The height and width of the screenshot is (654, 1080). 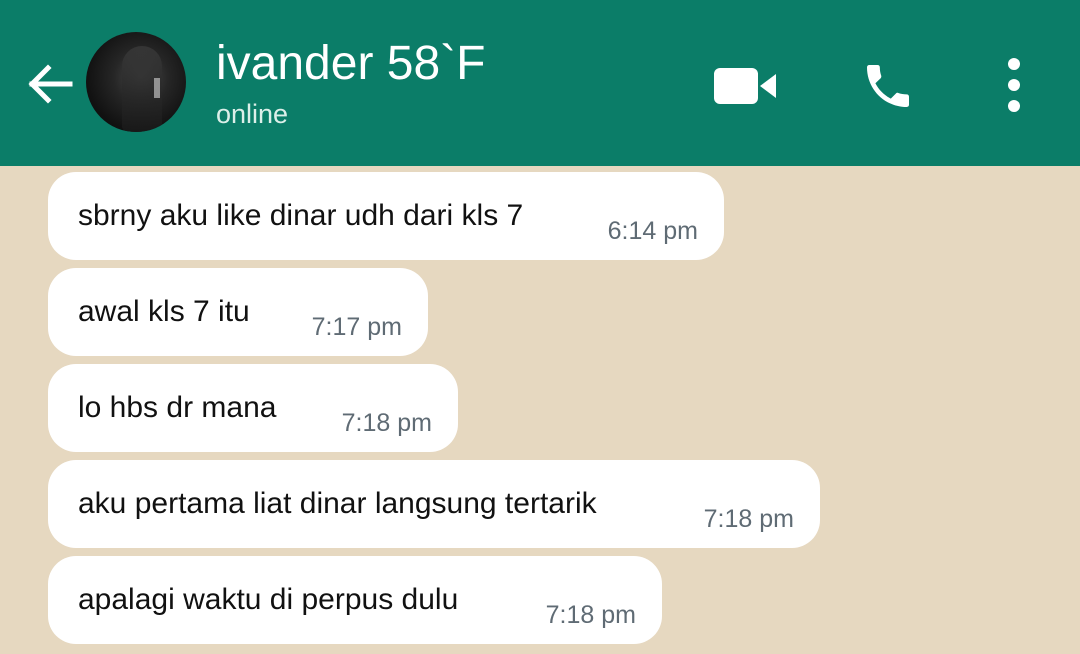 What do you see at coordinates (1014, 85) in the screenshot?
I see `more-options-icon` at bounding box center [1014, 85].